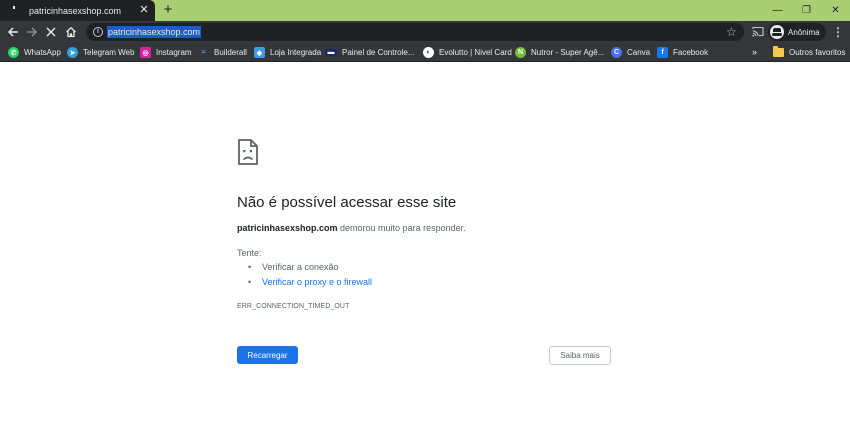  Describe the element at coordinates (300, 267) in the screenshot. I see `suggestion-text: Verificar a conexão` at that location.